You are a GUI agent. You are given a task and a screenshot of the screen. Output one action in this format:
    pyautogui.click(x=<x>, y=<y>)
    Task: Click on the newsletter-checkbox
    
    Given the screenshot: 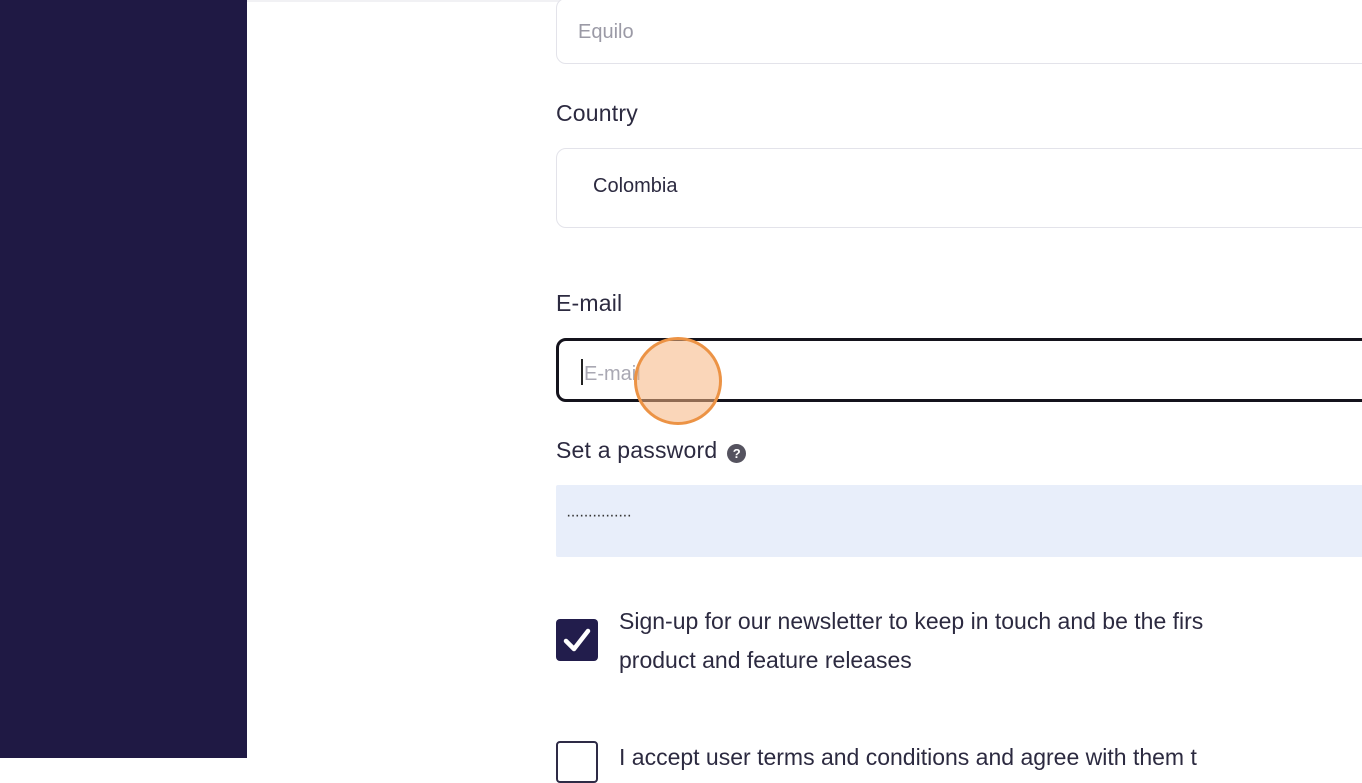 What is the action you would take?
    pyautogui.click(x=577, y=640)
    